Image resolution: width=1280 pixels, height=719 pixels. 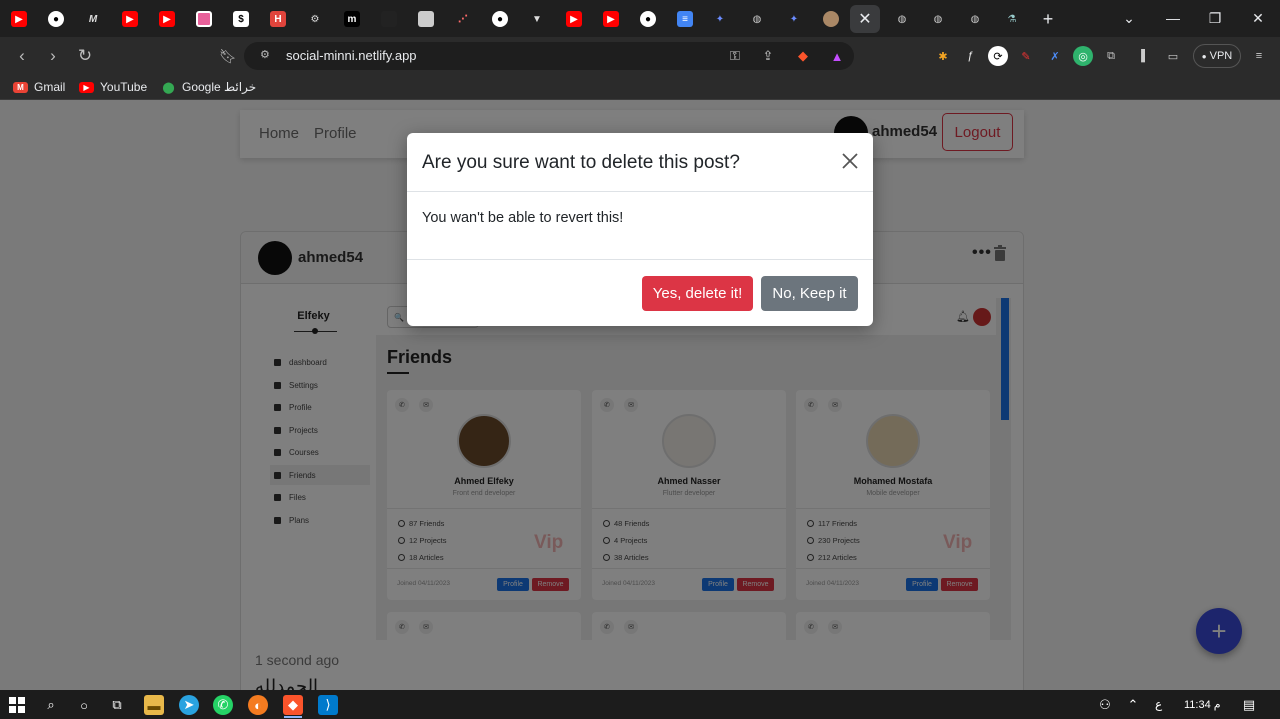 I want to click on chatgpt-icon: ⚙, so click(x=315, y=19).